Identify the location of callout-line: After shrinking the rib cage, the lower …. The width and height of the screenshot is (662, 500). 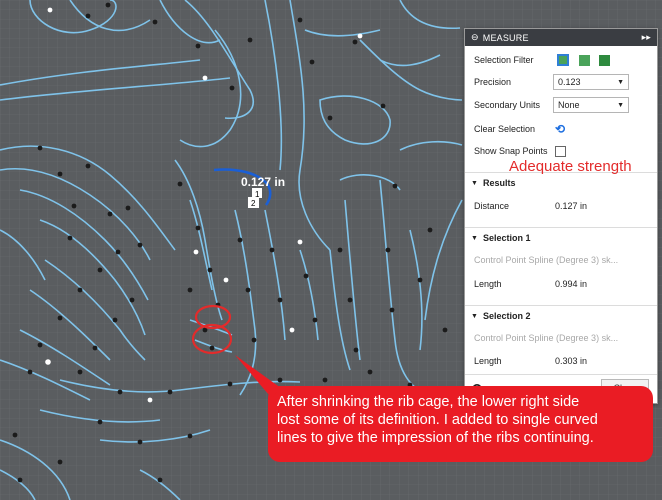
(428, 402).